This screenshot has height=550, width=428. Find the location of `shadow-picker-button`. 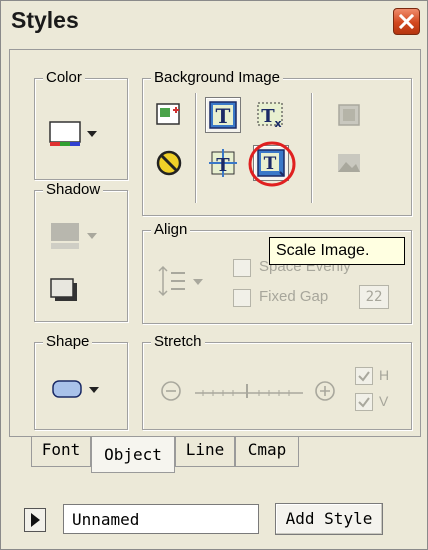

shadow-picker-button is located at coordinates (77, 237).